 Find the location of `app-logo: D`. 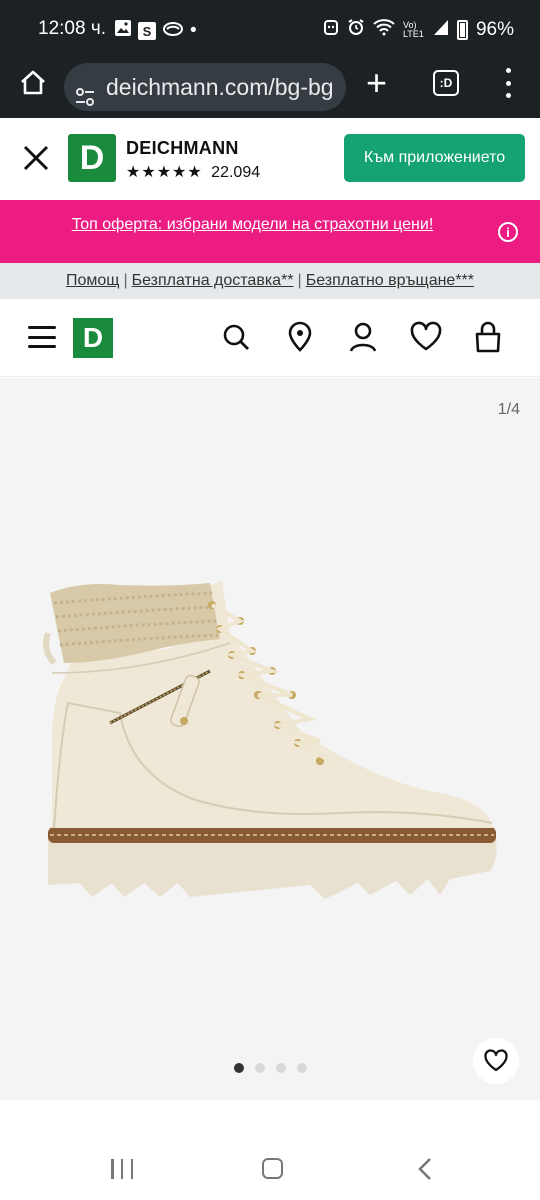

app-logo: D is located at coordinates (92, 158).